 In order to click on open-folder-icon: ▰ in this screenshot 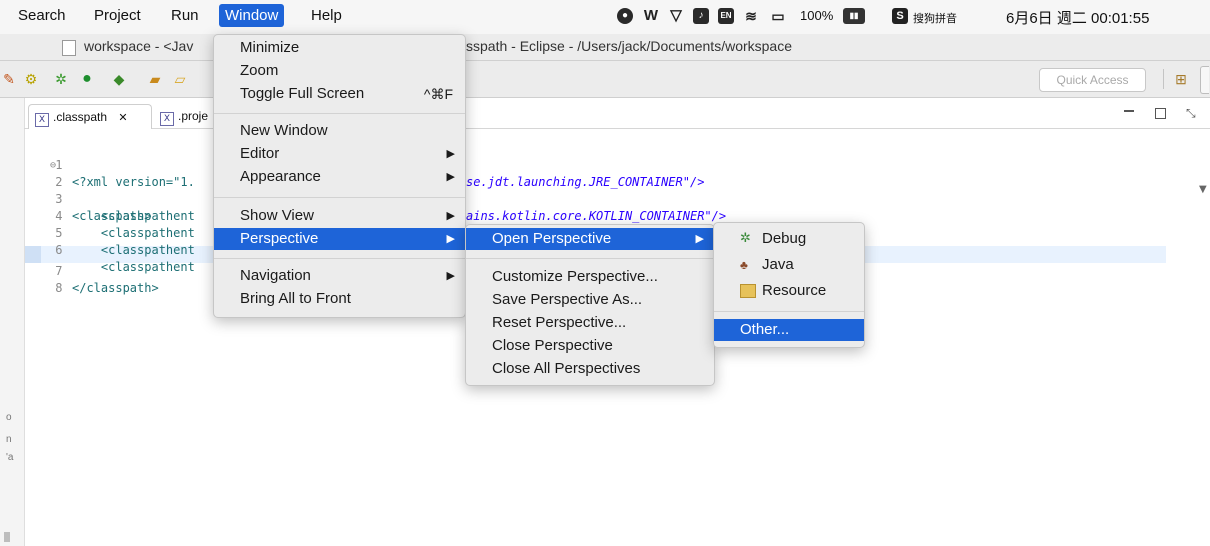, I will do `click(155, 79)`.